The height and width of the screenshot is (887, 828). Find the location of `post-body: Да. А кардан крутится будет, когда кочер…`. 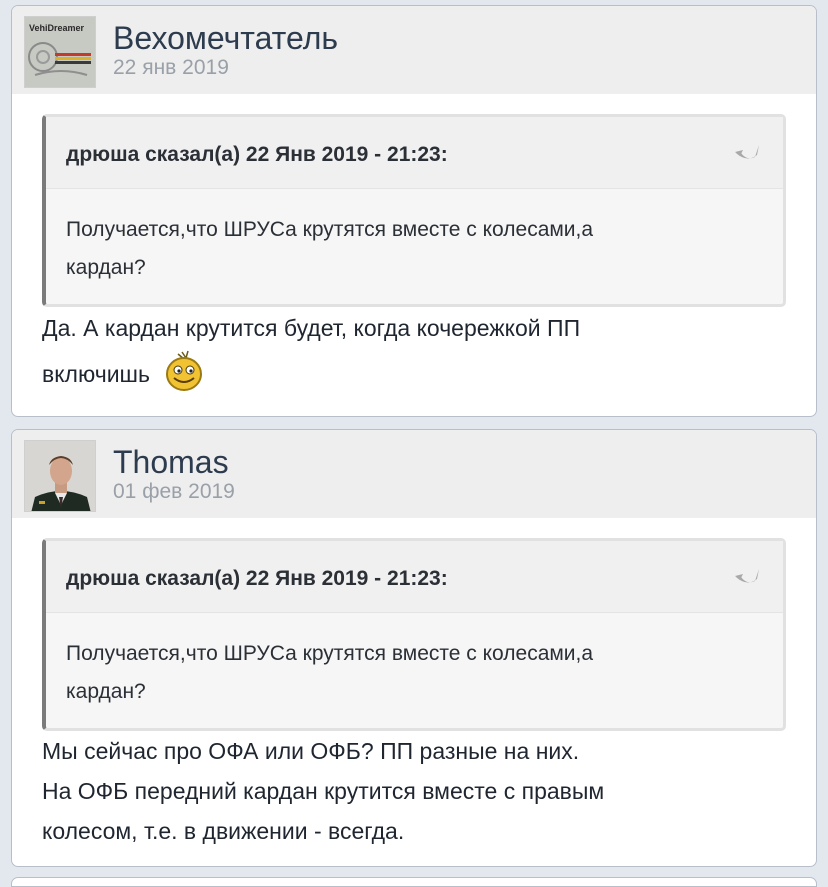

post-body: Да. А кардан крутится будет, когда кочер… is located at coordinates (422, 351).